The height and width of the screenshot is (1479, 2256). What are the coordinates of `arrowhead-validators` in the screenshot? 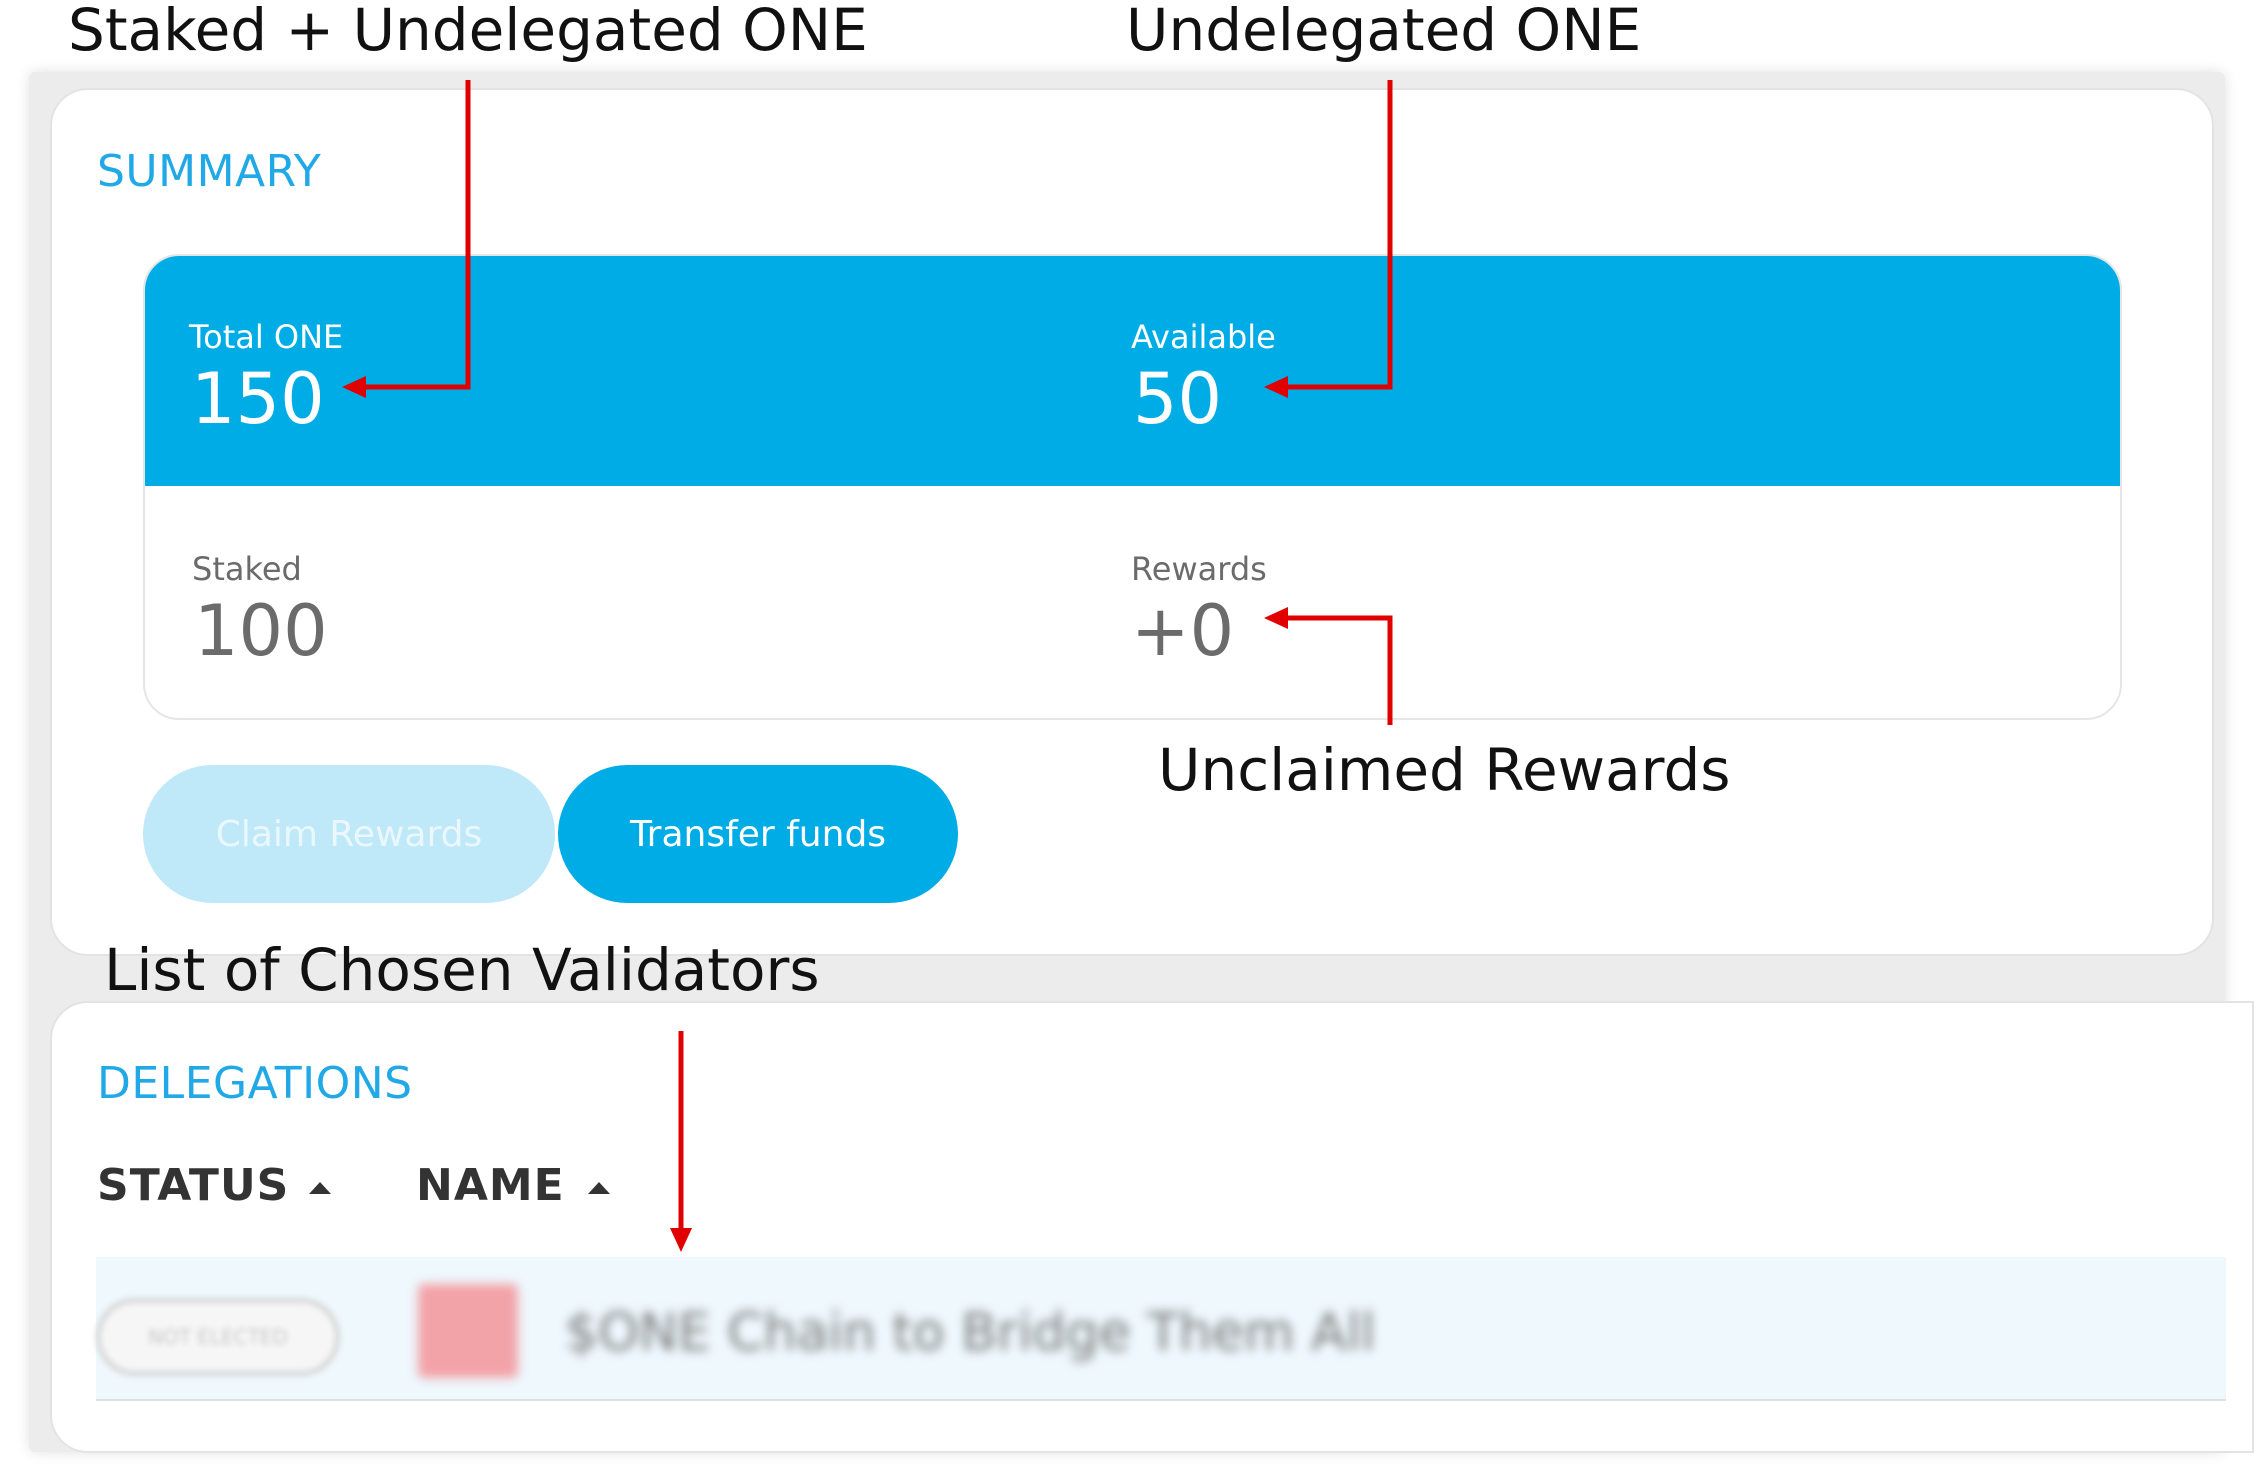 It's located at (681, 1240).